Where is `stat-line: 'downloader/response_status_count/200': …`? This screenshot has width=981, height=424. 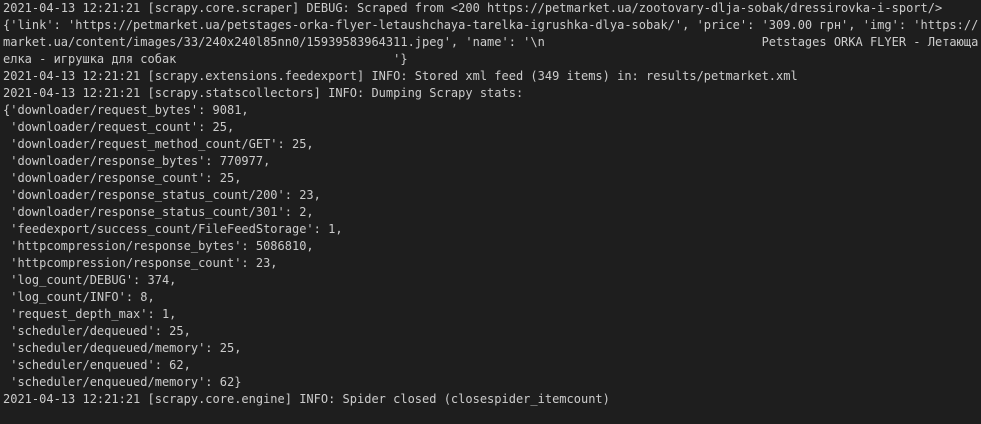 stat-line: 'downloader/response_status_count/200': … is located at coordinates (162, 195).